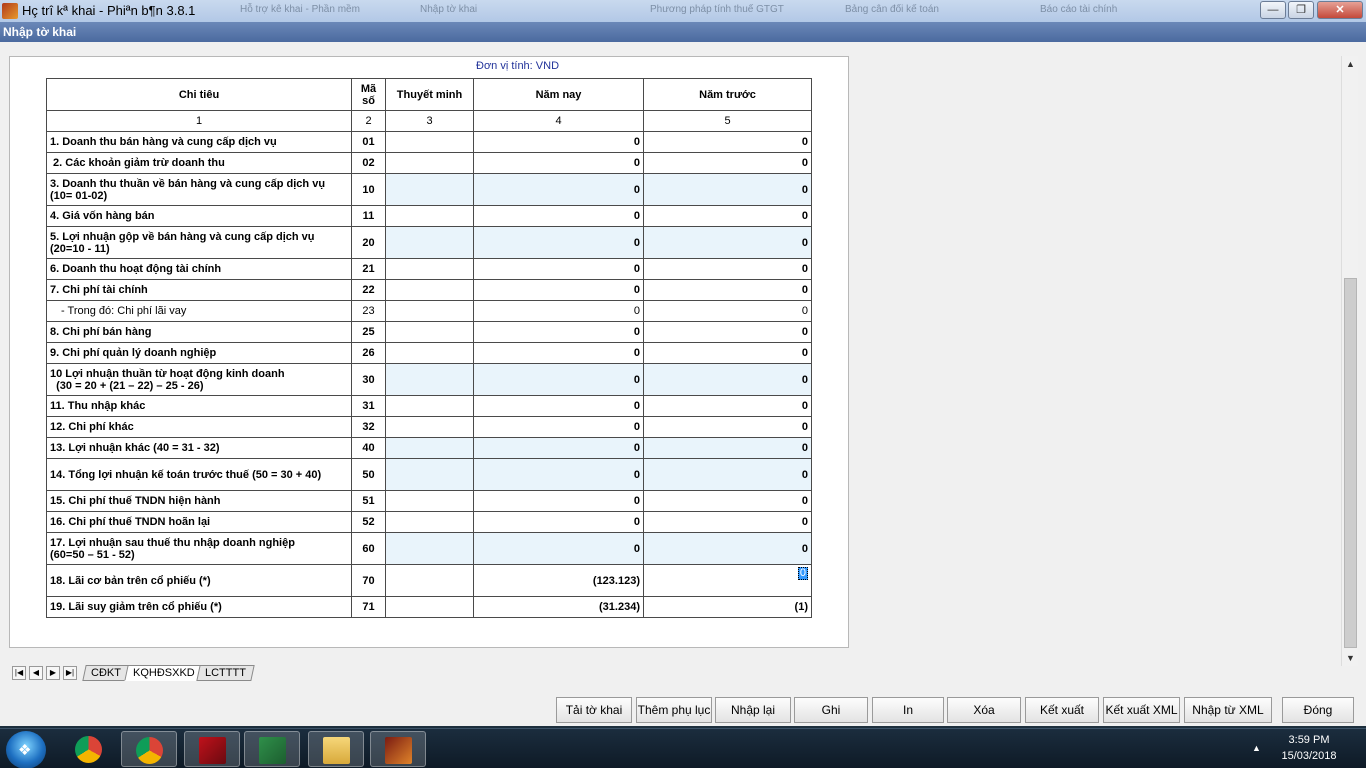 The width and height of the screenshot is (1366, 768). I want to click on taskbar-explorer, so click(336, 749).